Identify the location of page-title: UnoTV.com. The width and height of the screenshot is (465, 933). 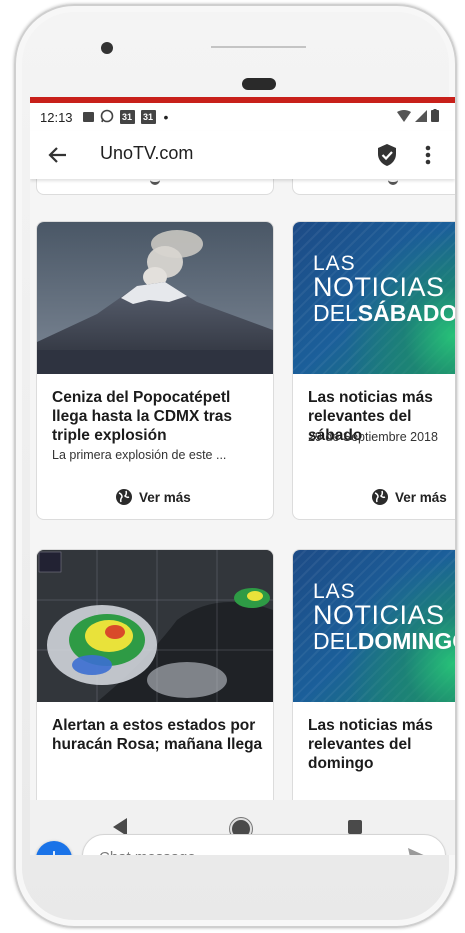
(147, 153).